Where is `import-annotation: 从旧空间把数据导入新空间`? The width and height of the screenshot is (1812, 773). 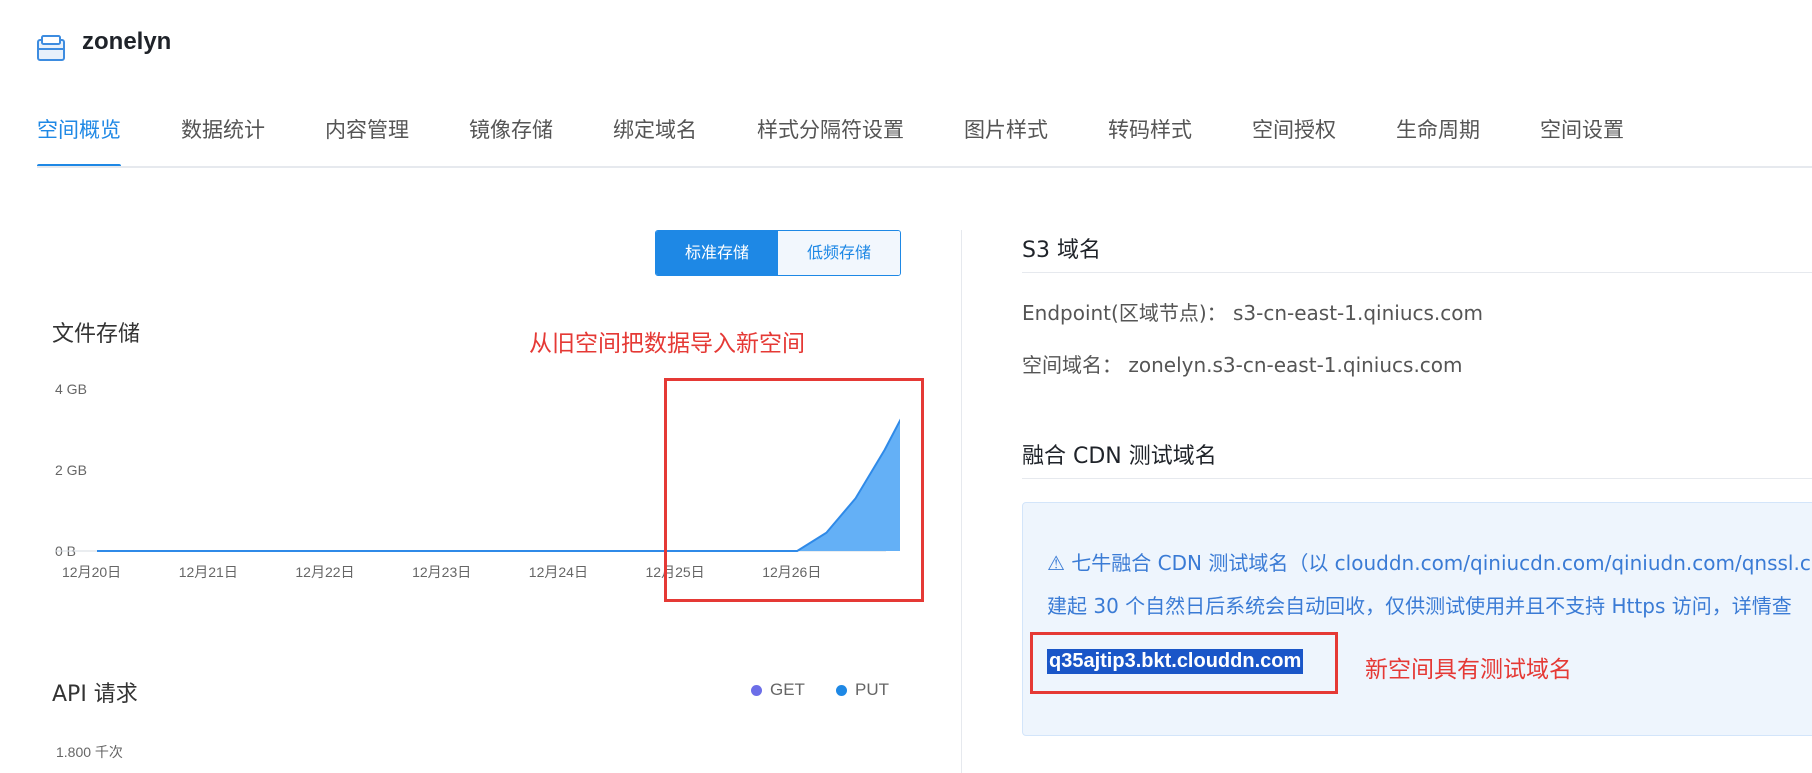 import-annotation: 从旧空间把数据导入新空间 is located at coordinates (667, 344).